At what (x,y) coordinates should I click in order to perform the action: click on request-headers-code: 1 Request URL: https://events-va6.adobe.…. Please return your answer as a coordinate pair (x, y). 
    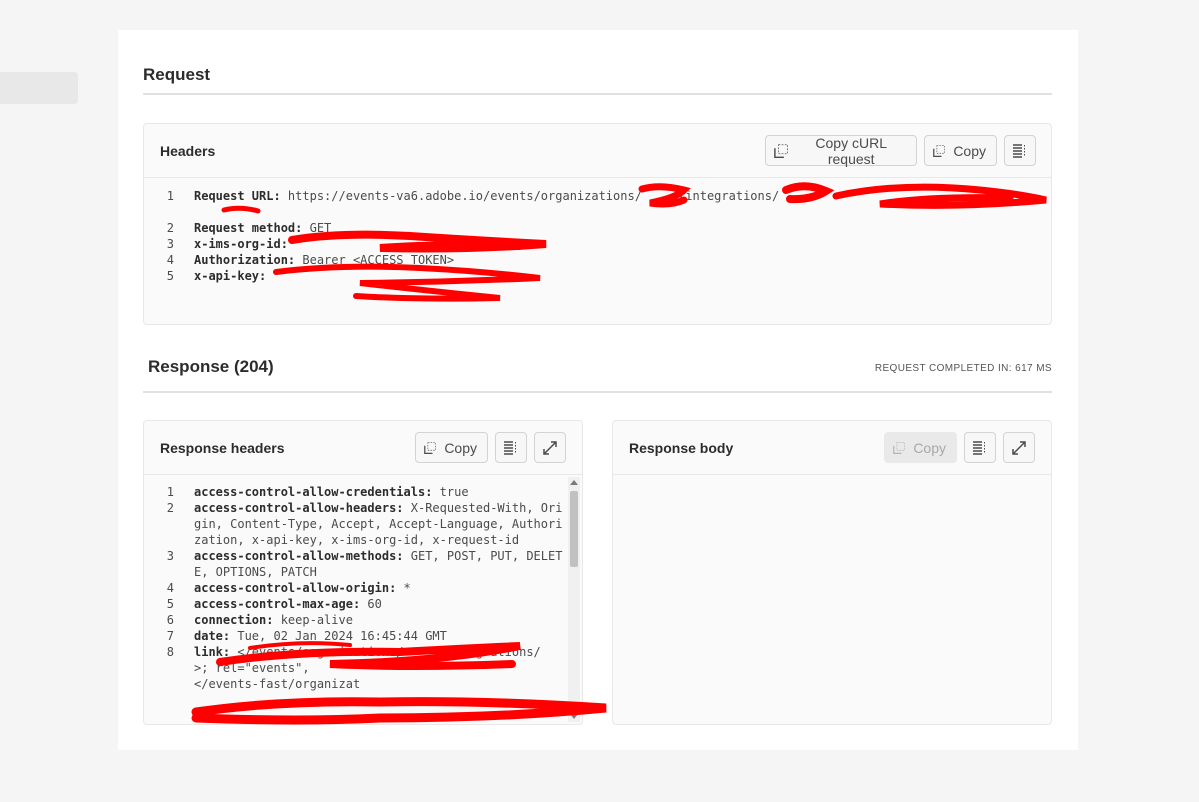
    Looking at the image, I should click on (597, 236).